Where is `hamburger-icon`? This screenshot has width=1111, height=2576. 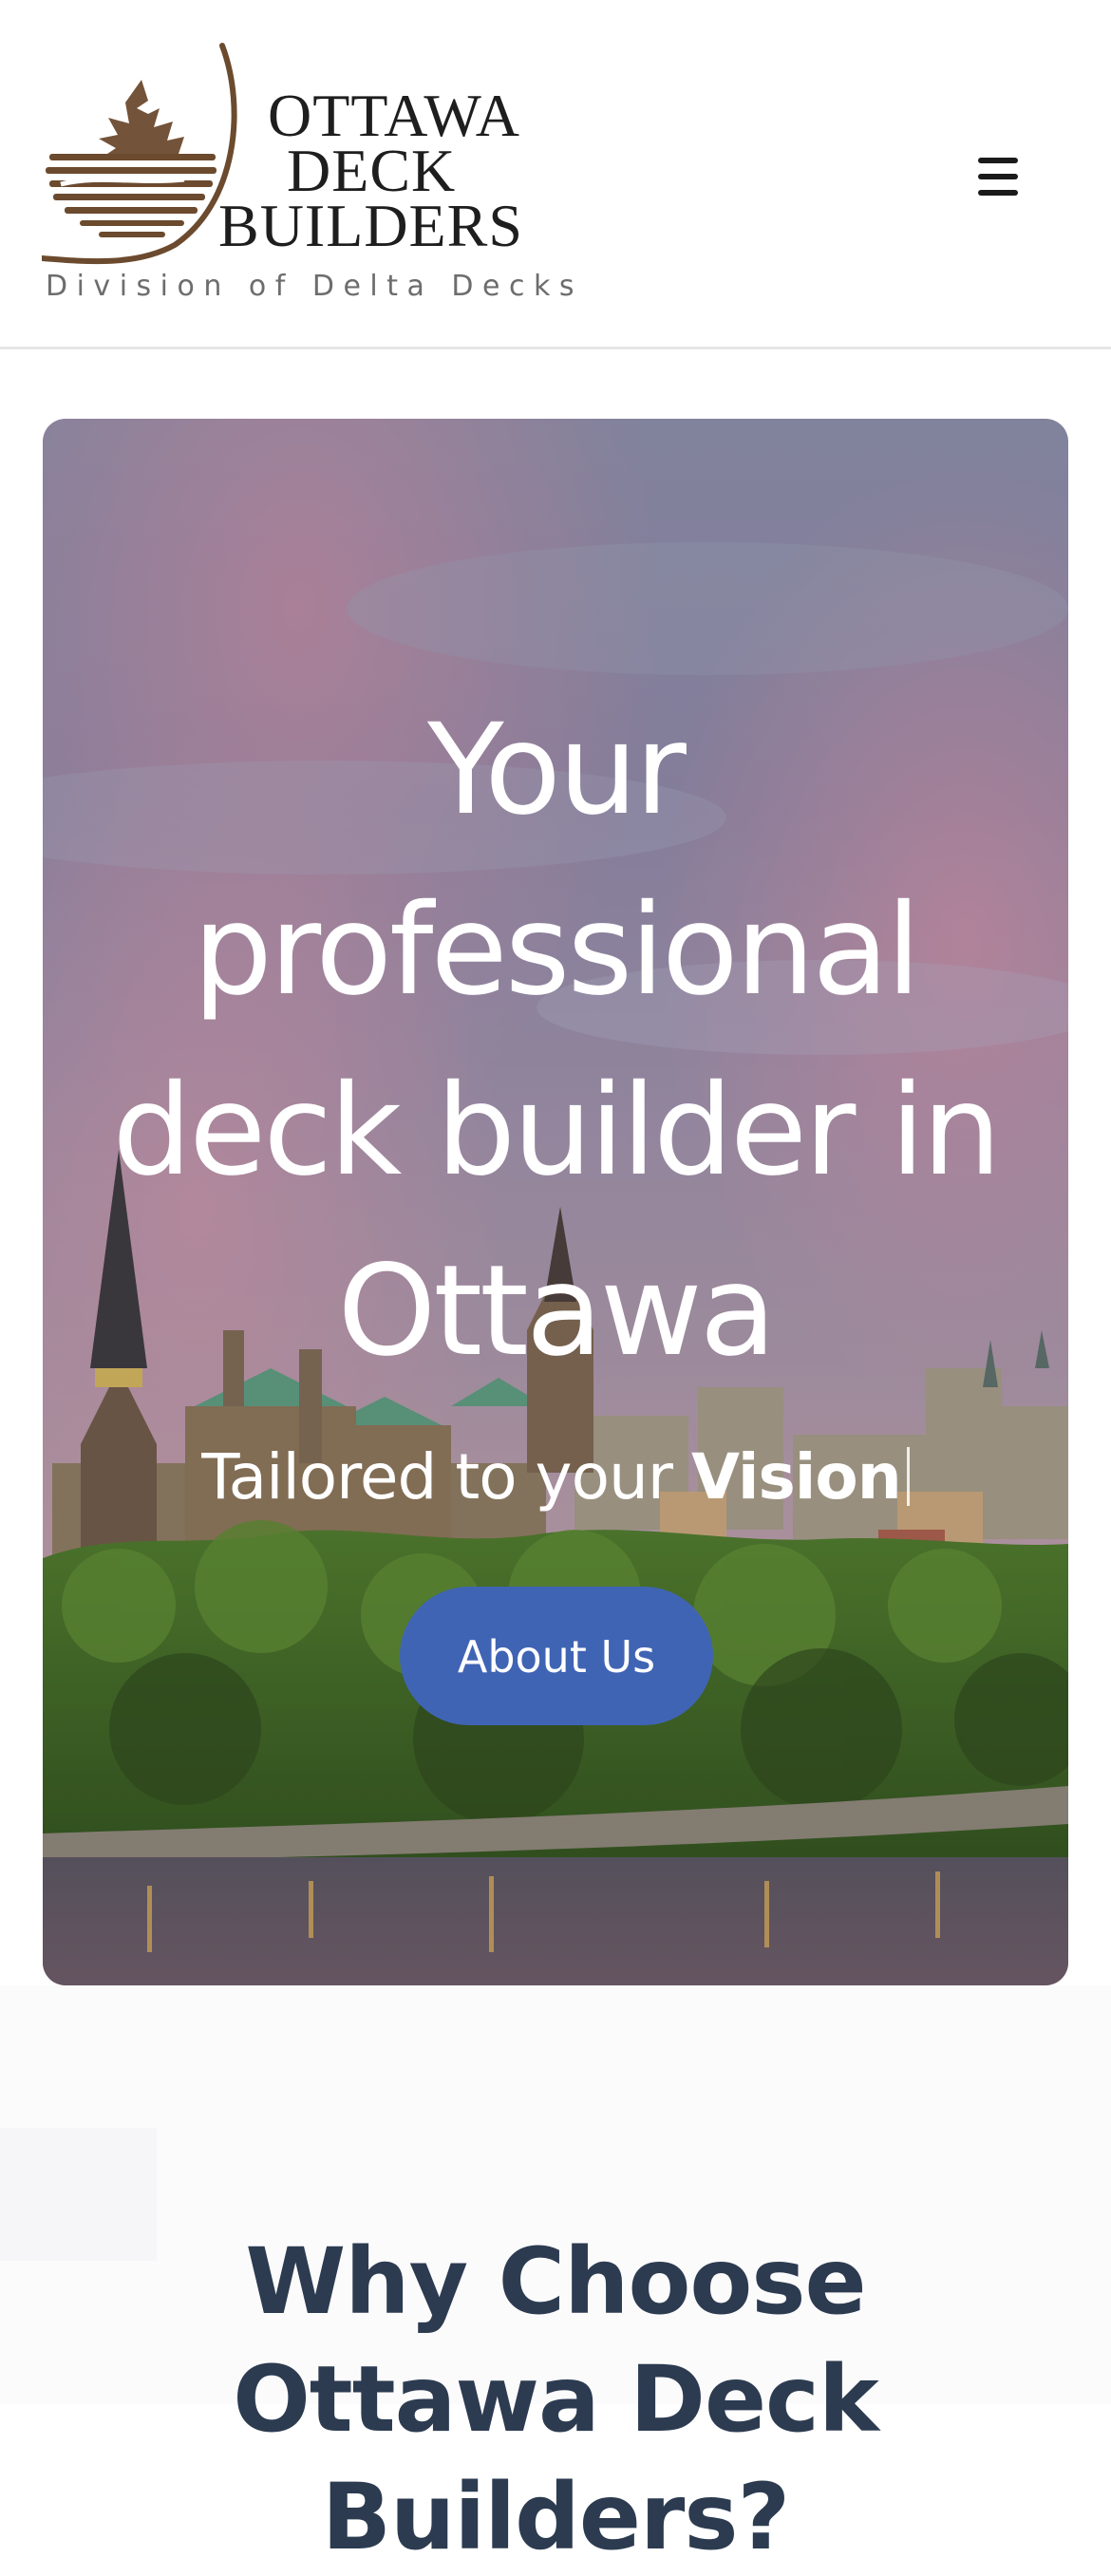
hamburger-icon is located at coordinates (998, 177).